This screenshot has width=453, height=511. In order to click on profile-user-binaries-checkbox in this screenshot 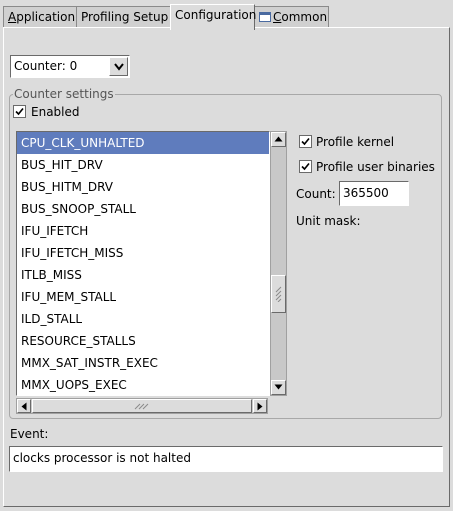, I will do `click(305, 166)`.